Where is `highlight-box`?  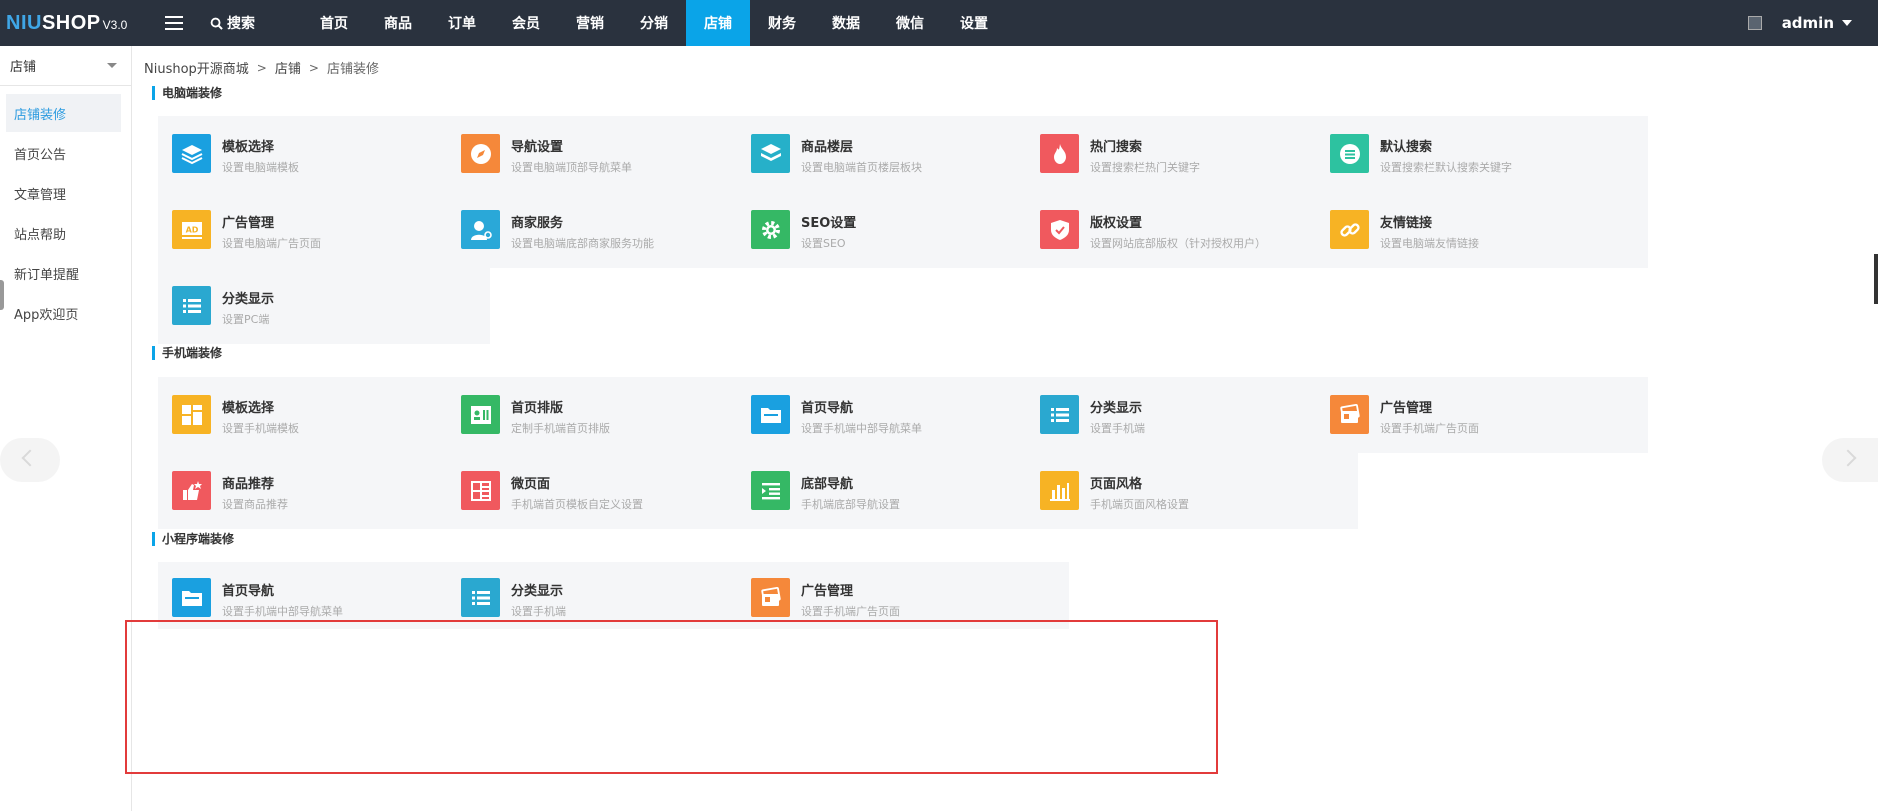
highlight-box is located at coordinates (671, 697).